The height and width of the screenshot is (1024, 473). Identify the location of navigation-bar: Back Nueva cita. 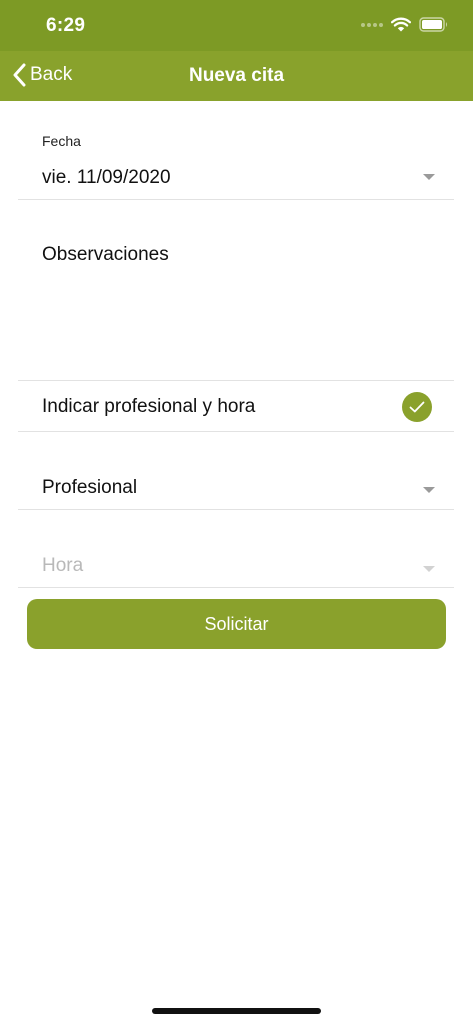
(236, 76).